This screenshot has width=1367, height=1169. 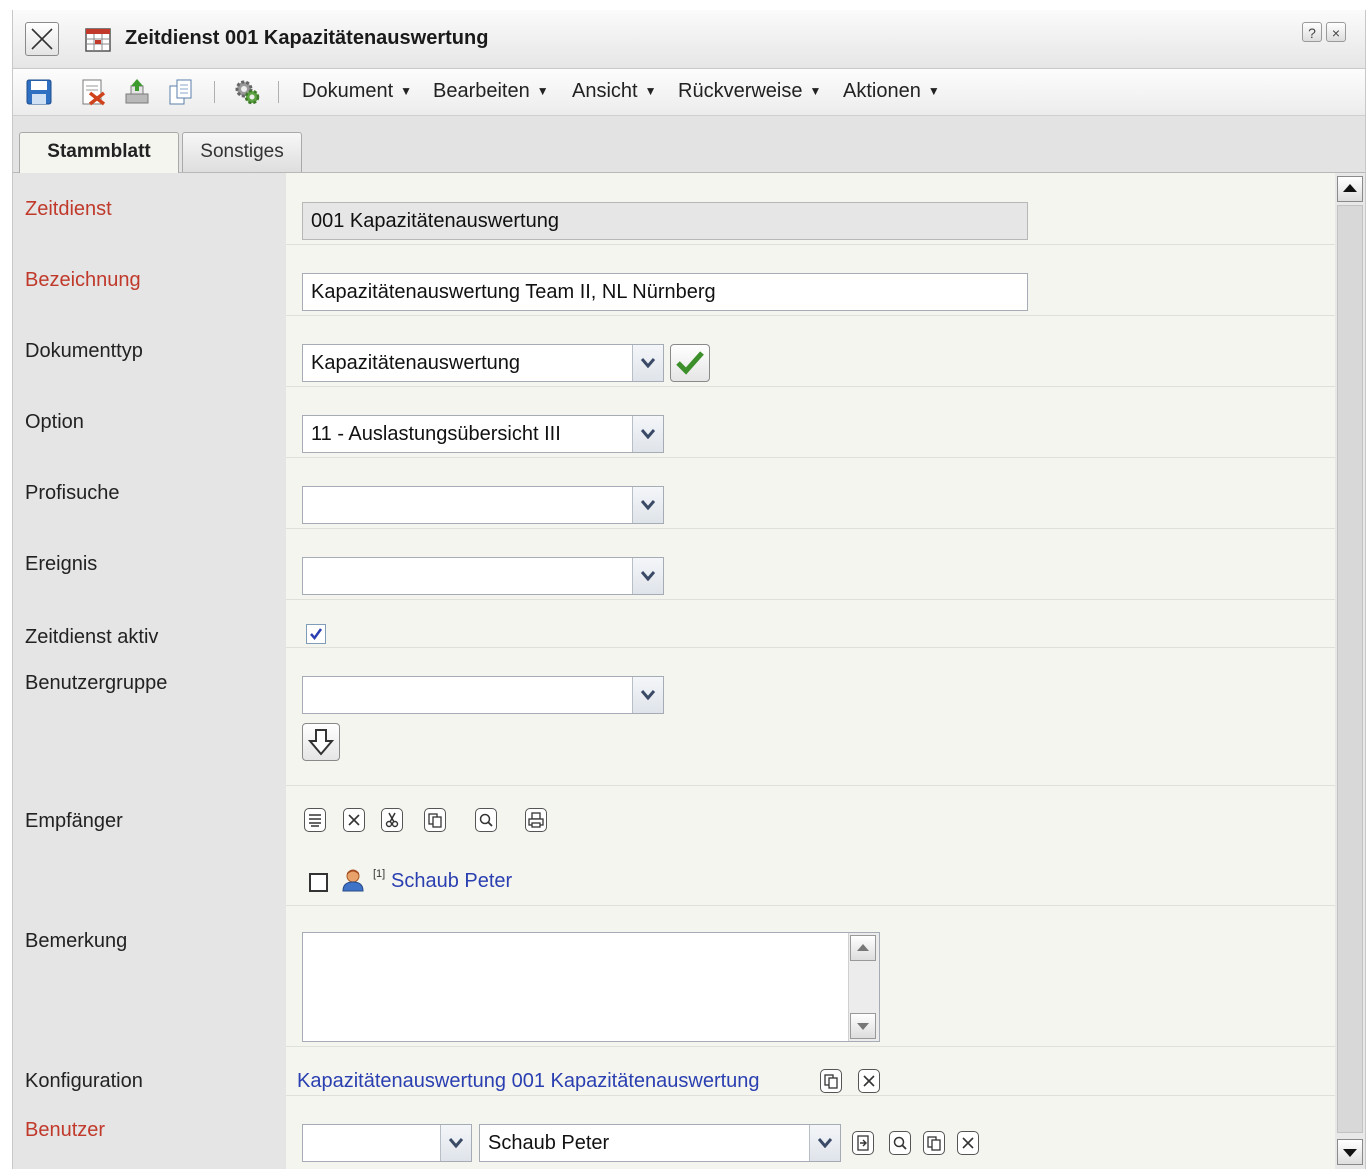 I want to click on main-scrollbar, so click(x=1350, y=671).